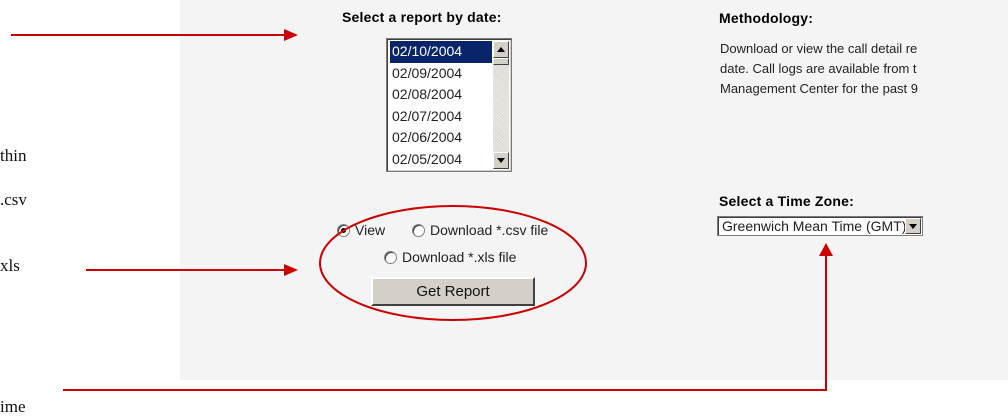 The image size is (1008, 417). I want to click on highlight-ellipse, so click(453, 263).